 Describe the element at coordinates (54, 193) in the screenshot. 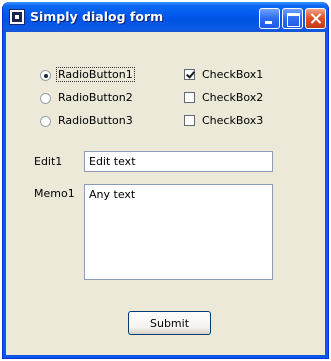

I see `memo-label: Memo1` at that location.